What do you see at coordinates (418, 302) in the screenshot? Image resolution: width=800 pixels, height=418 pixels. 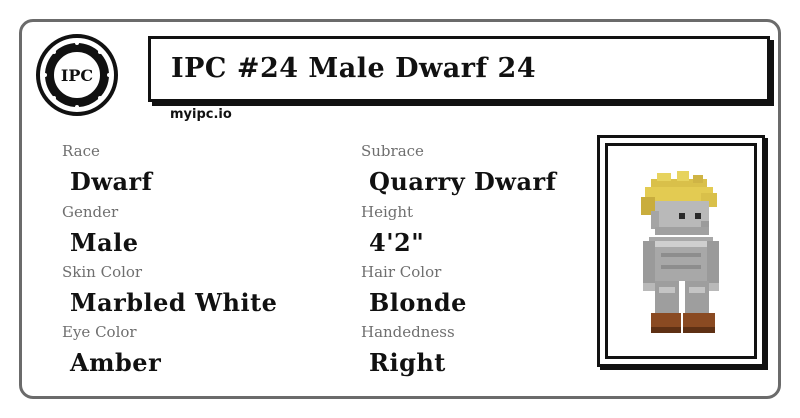 I see `hair-color-value: Blonde` at bounding box center [418, 302].